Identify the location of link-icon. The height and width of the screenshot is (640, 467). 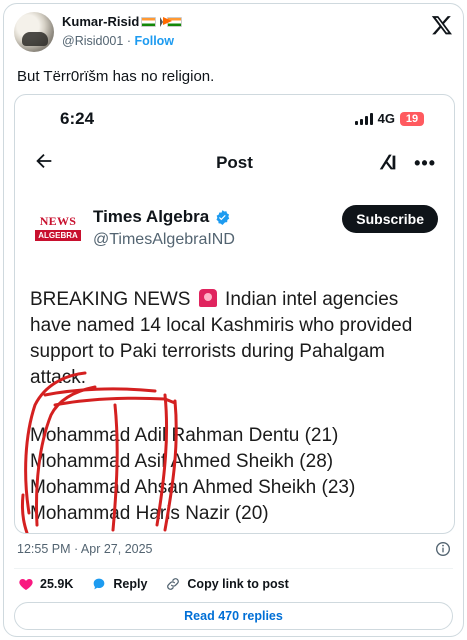
(173, 584).